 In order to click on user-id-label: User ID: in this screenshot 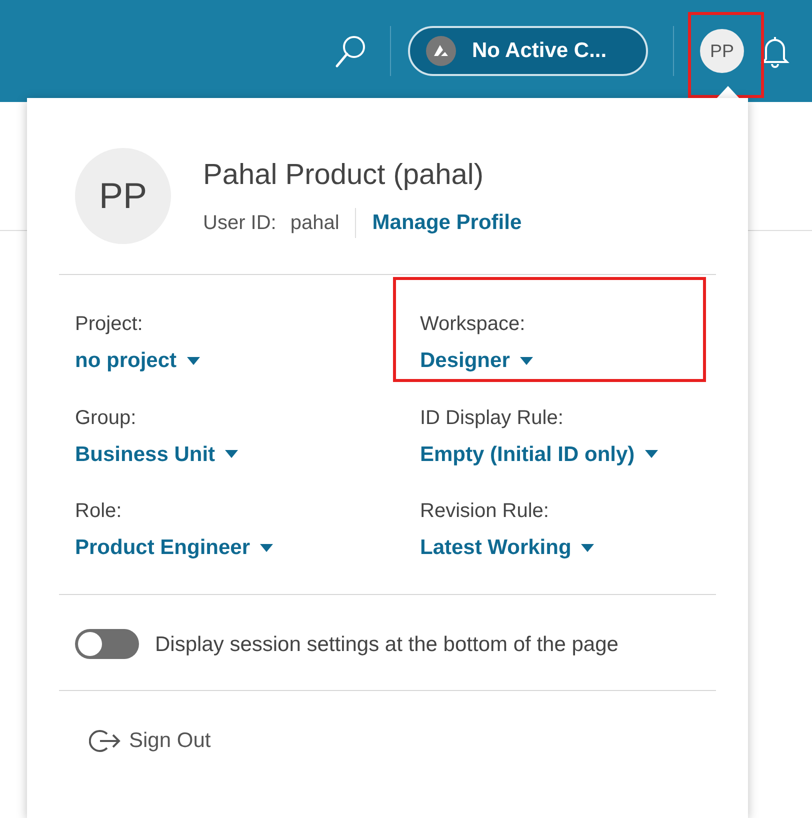, I will do `click(239, 223)`.